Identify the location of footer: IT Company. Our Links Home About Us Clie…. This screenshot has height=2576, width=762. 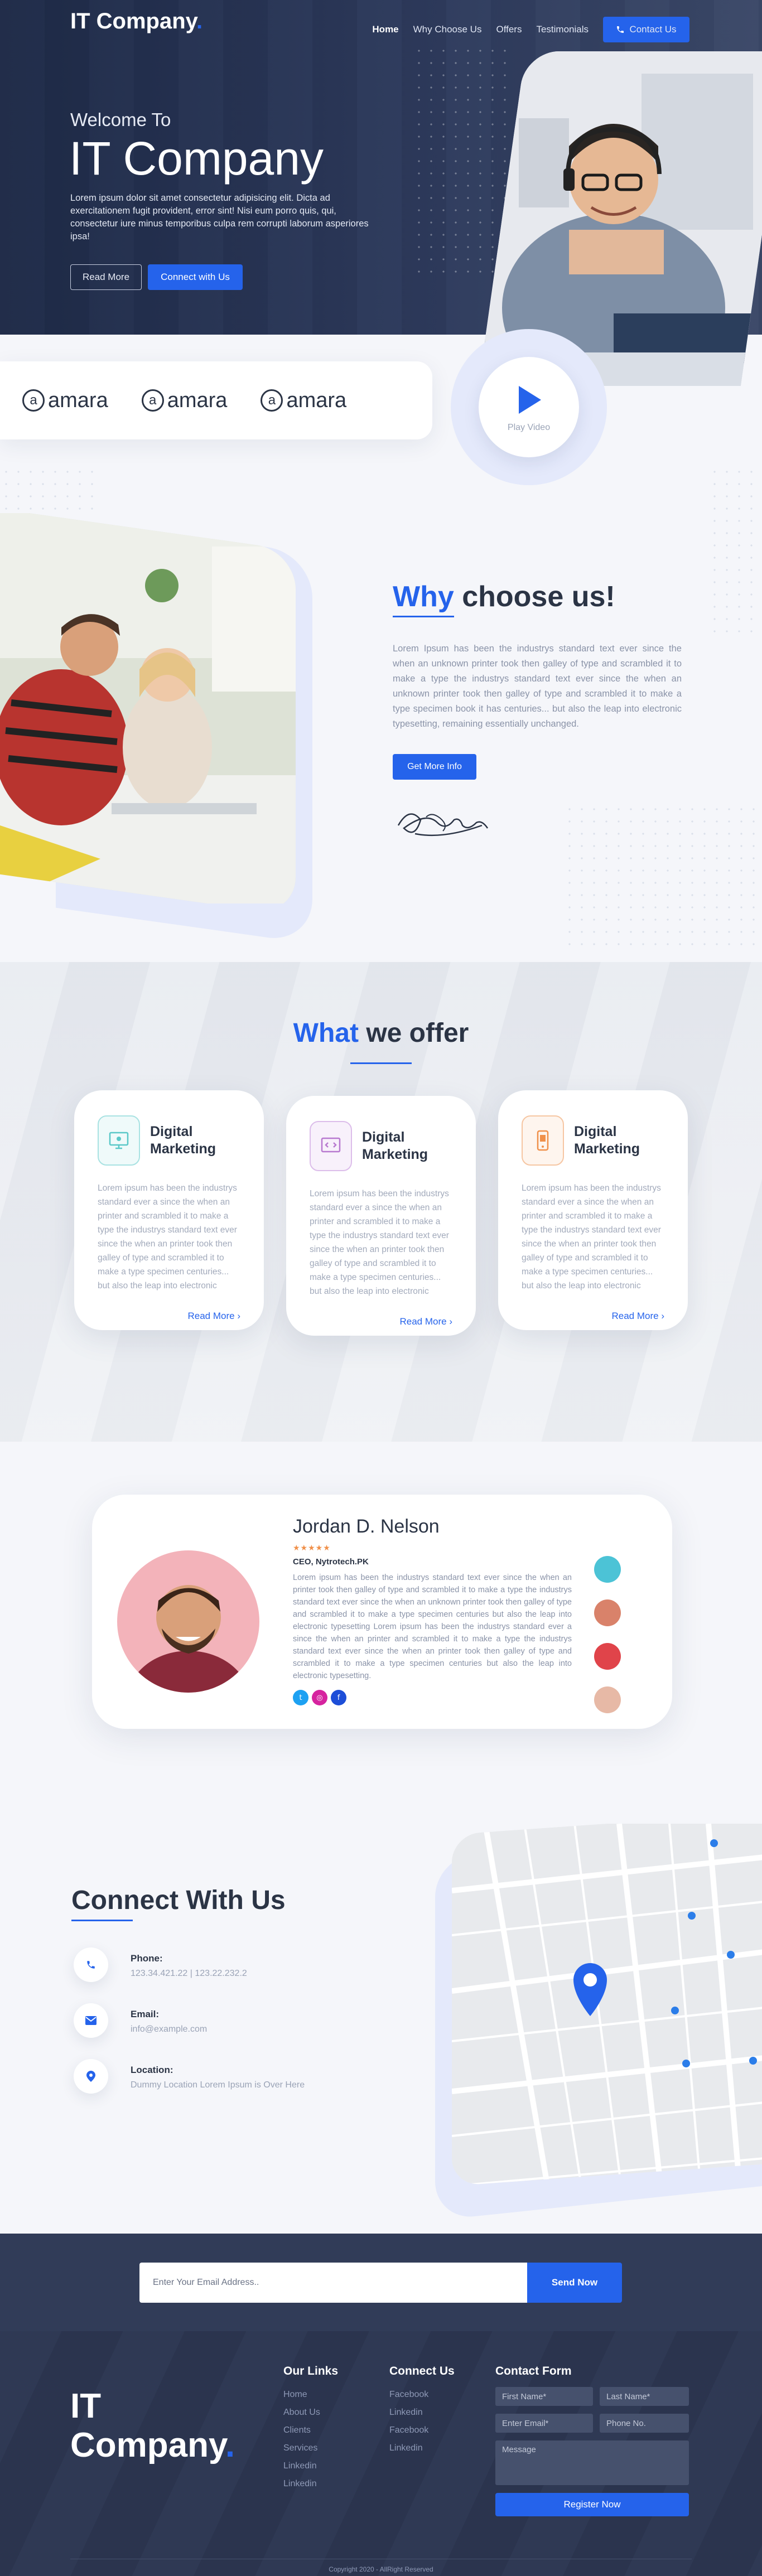
(381, 2454).